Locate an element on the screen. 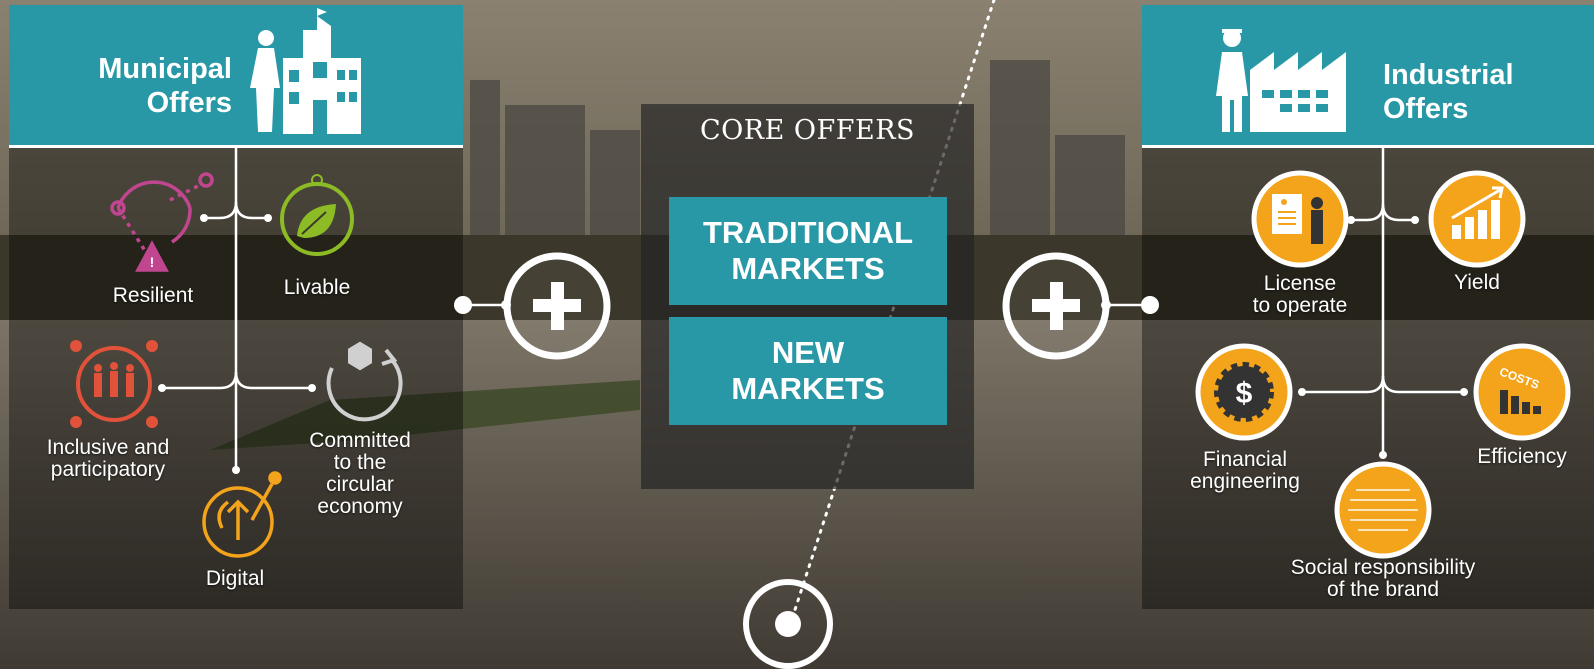 The height and width of the screenshot is (669, 1594). yield-chart-icon is located at coordinates (1477, 219).